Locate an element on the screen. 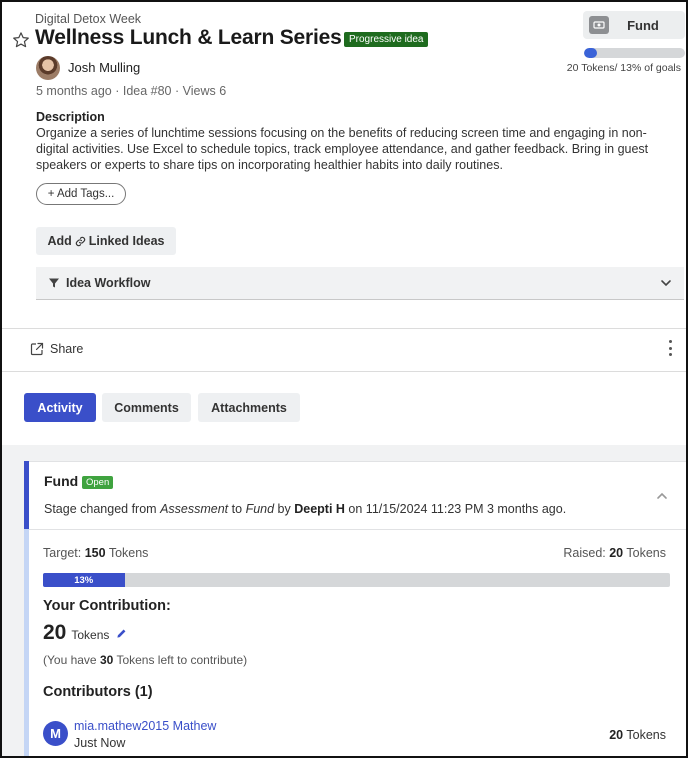  share-icon is located at coordinates (37, 349).